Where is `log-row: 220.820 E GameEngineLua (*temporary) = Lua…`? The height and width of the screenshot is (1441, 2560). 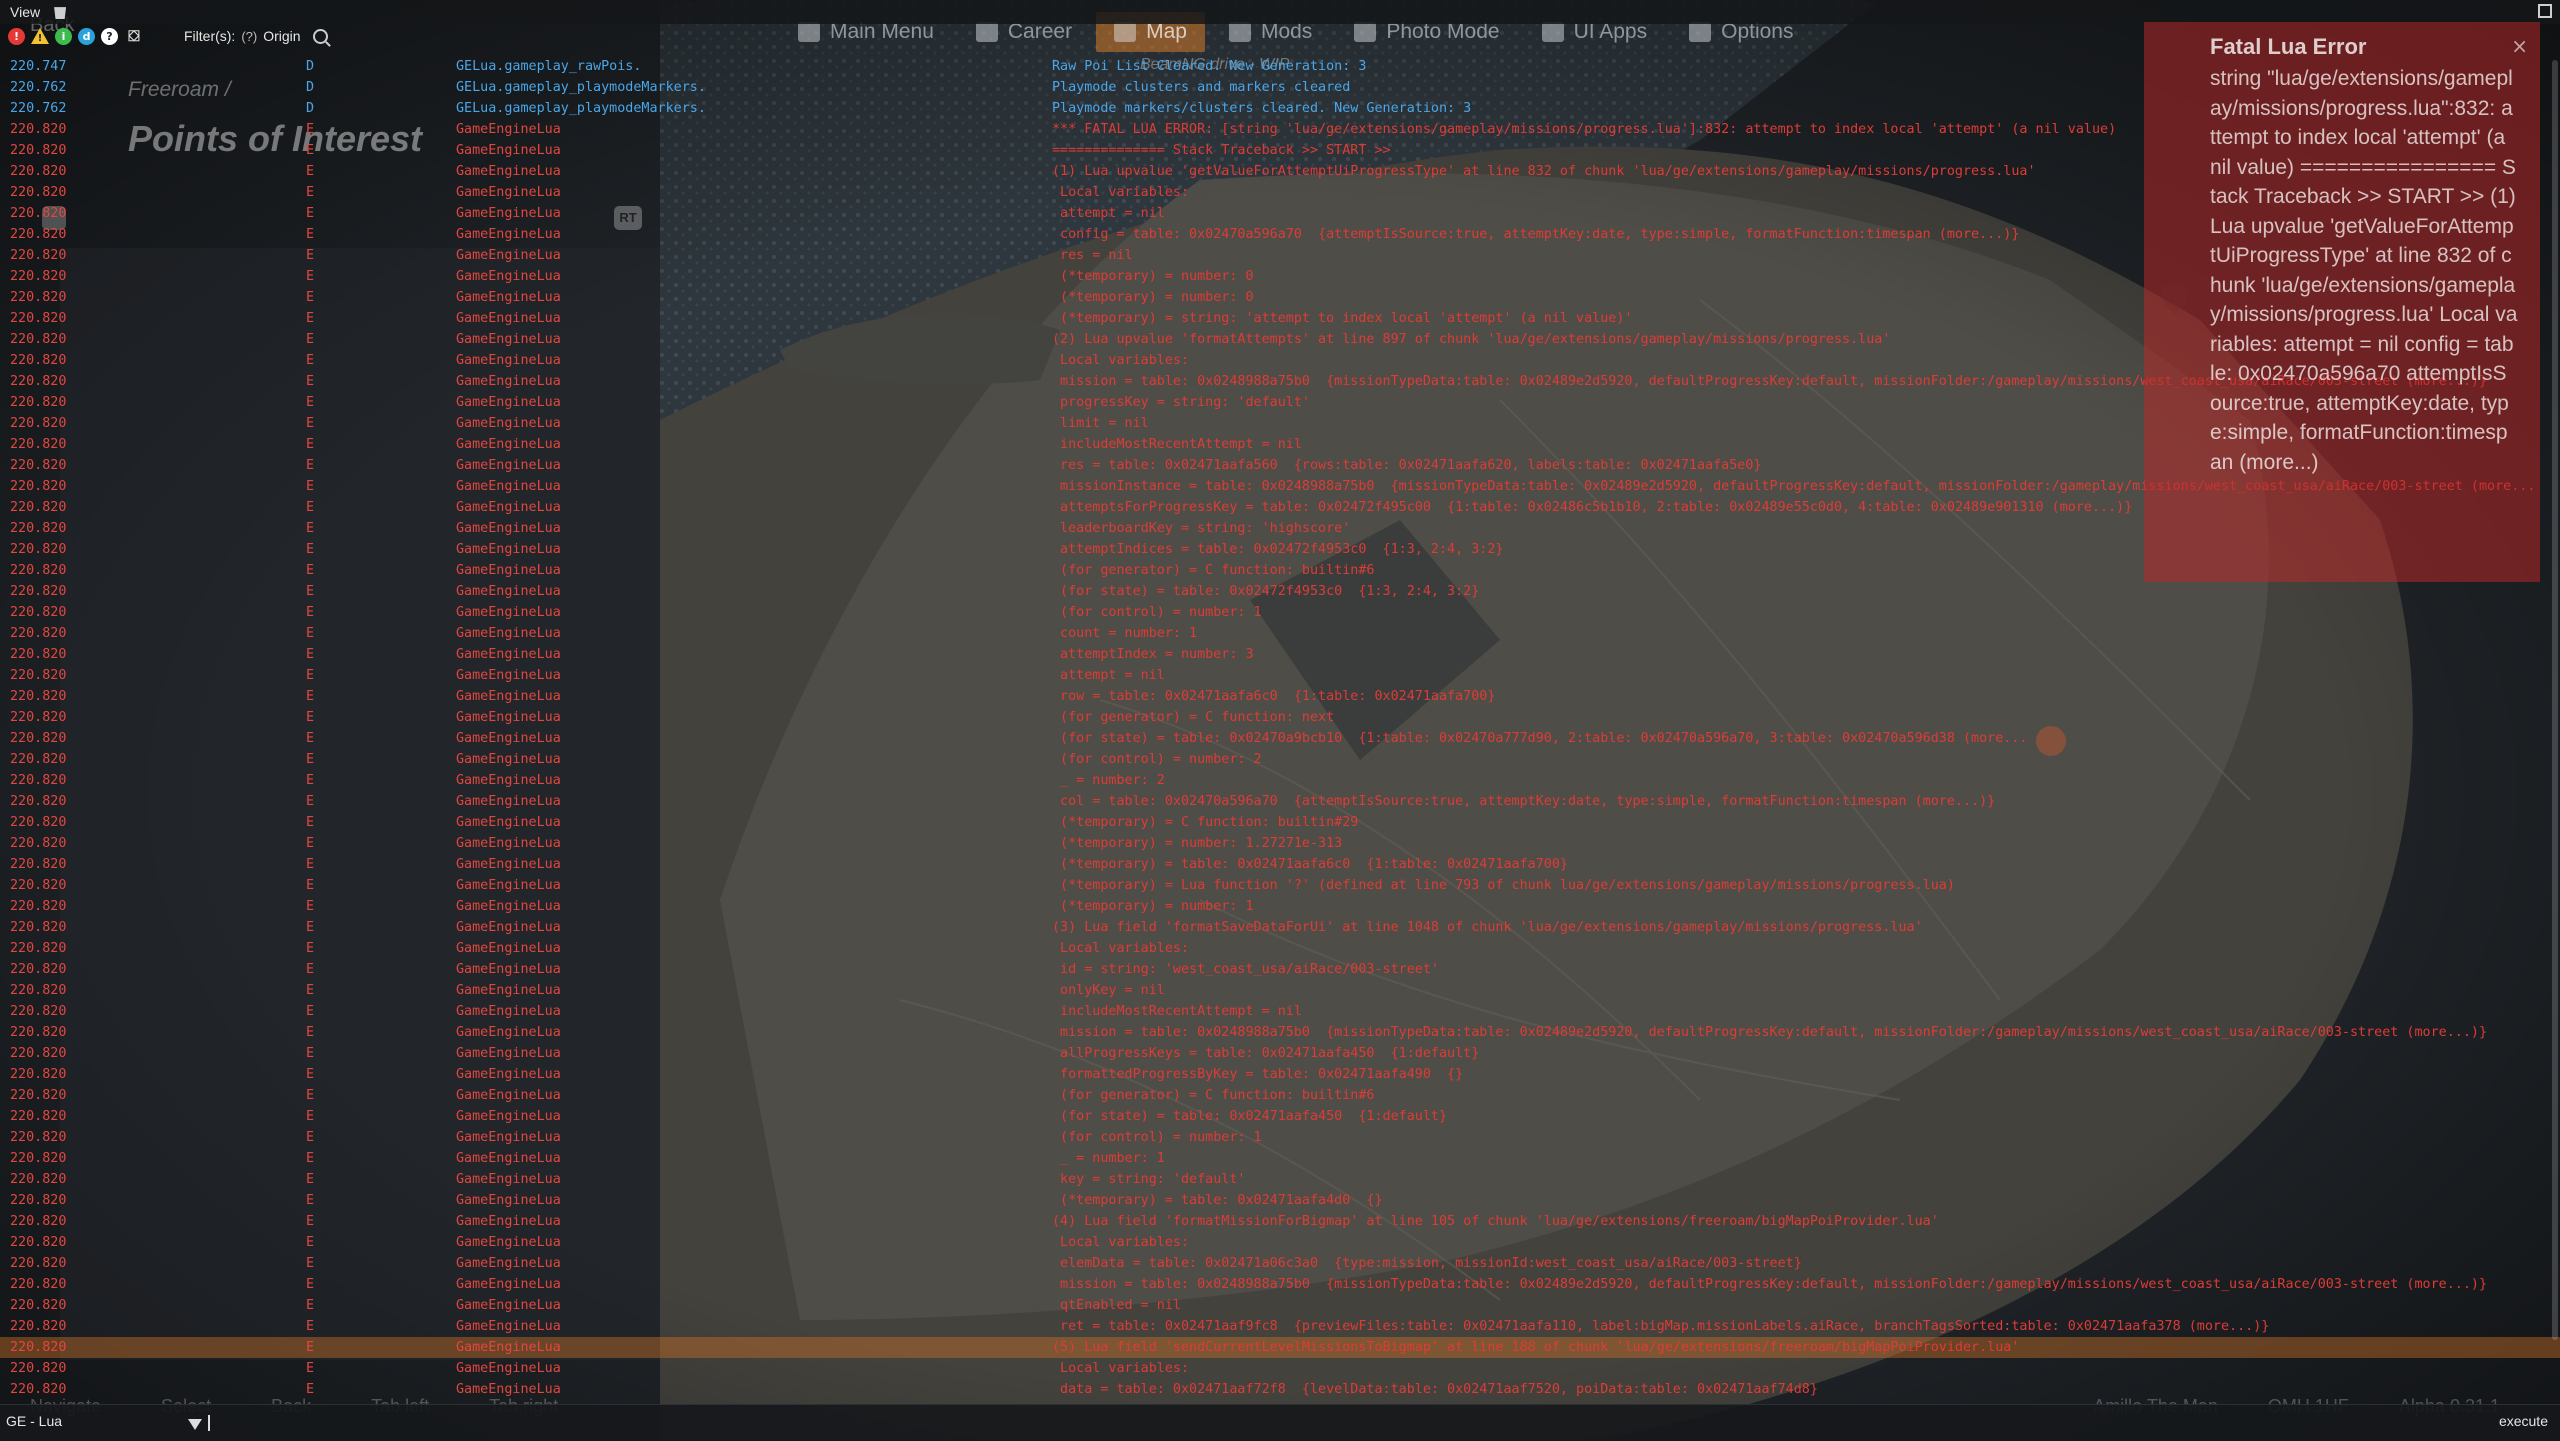
log-row: 220.820 E GameEngineLua (*temporary) = Lua… is located at coordinates (1280, 885).